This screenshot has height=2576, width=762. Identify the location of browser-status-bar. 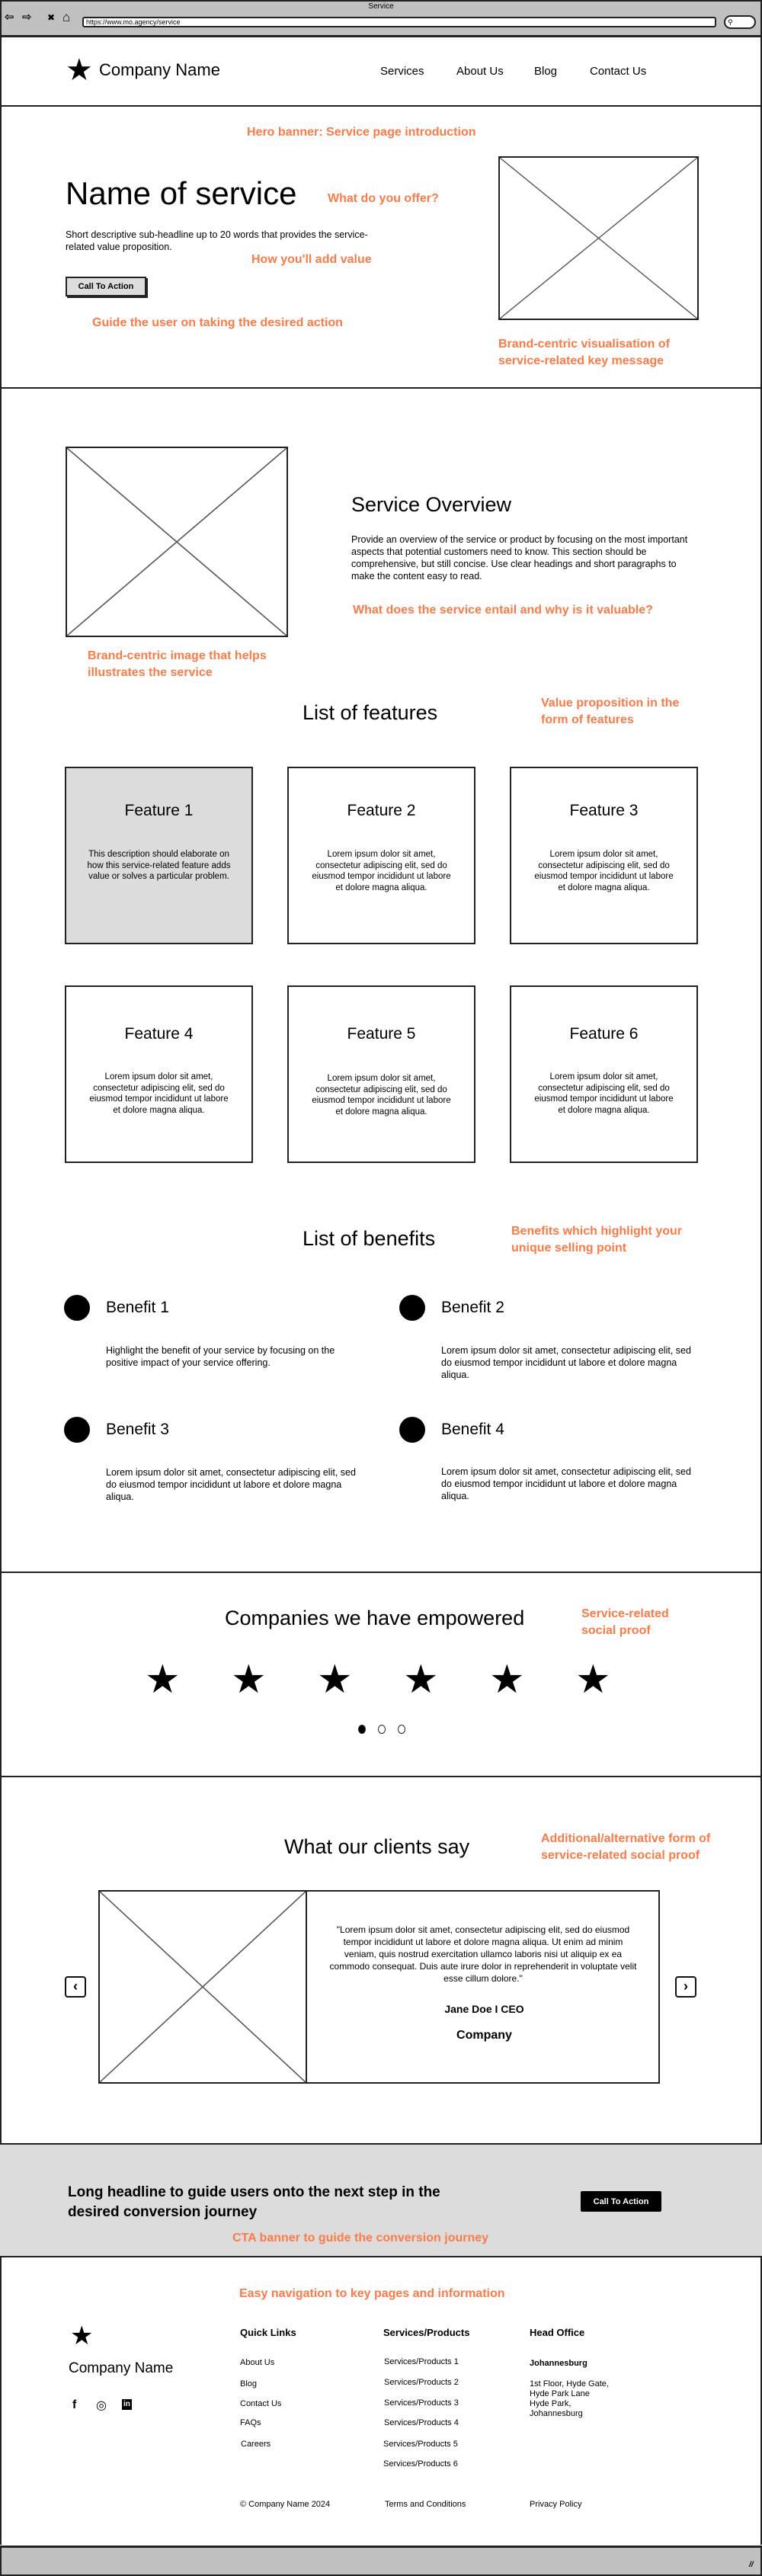
(381, 2561).